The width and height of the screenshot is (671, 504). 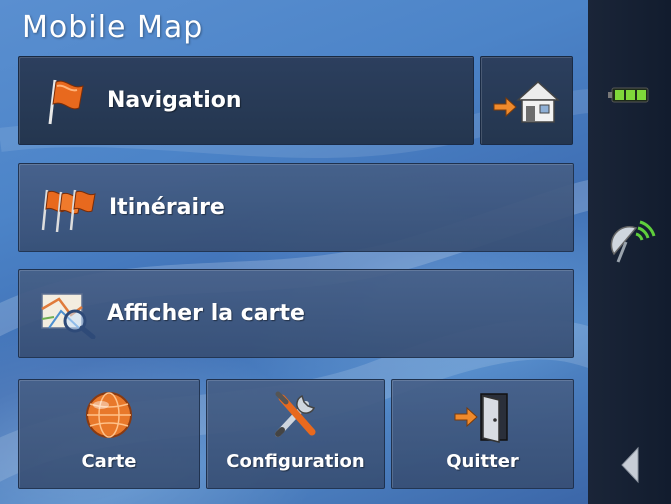 I want to click on flags-icon, so click(x=70, y=208).